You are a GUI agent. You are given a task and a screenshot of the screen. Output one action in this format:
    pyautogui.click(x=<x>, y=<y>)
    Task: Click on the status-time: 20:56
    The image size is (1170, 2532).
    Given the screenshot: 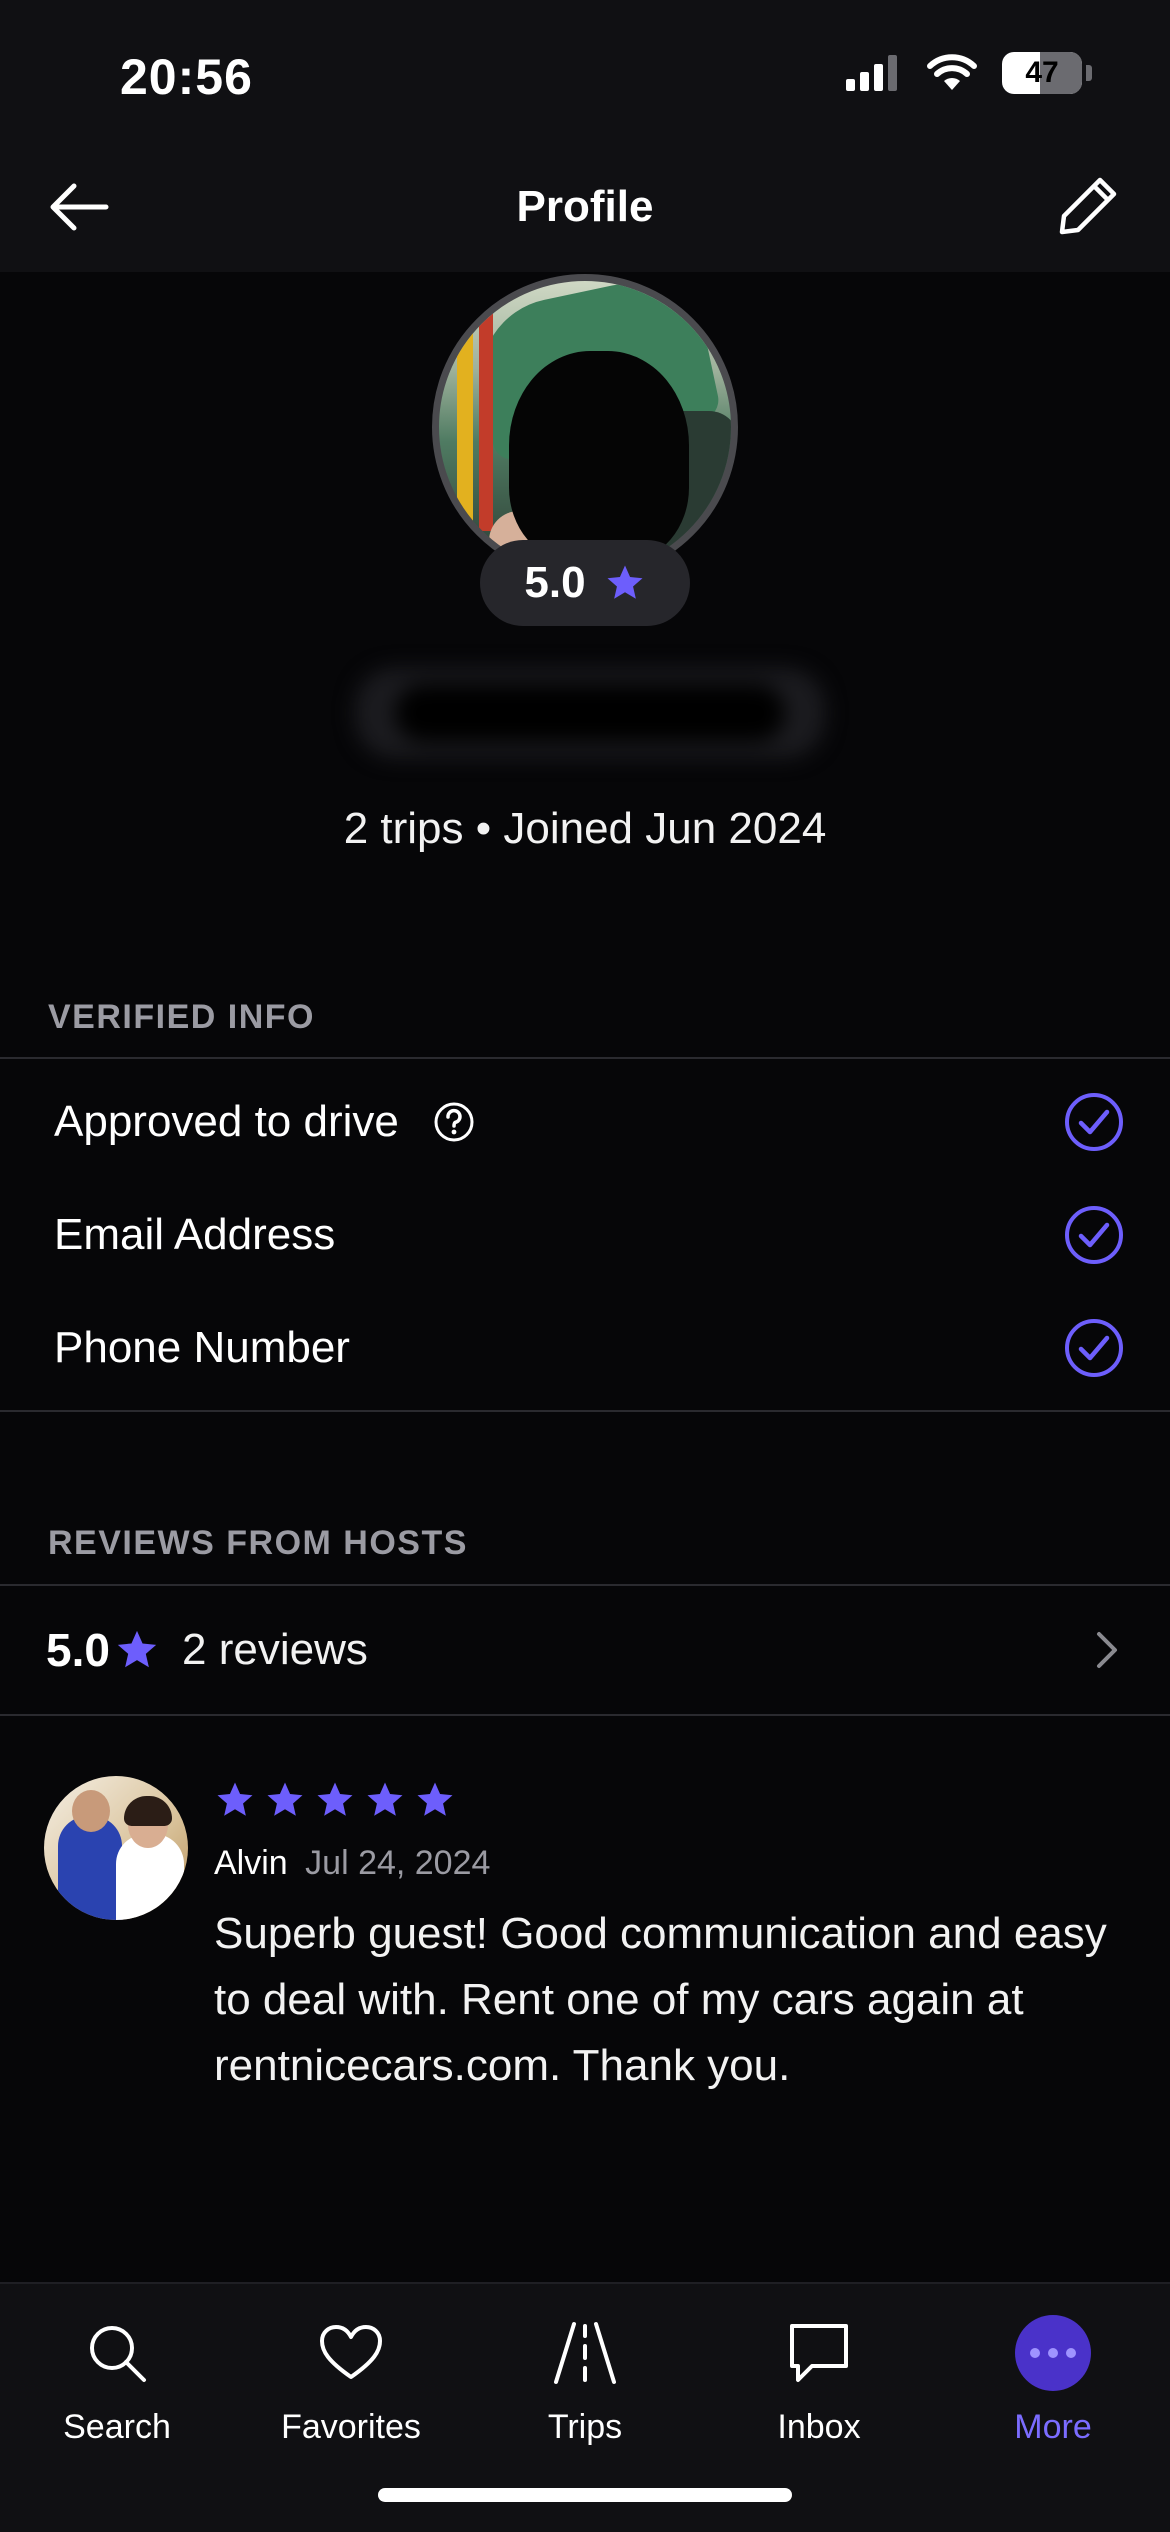 What is the action you would take?
    pyautogui.click(x=186, y=77)
    